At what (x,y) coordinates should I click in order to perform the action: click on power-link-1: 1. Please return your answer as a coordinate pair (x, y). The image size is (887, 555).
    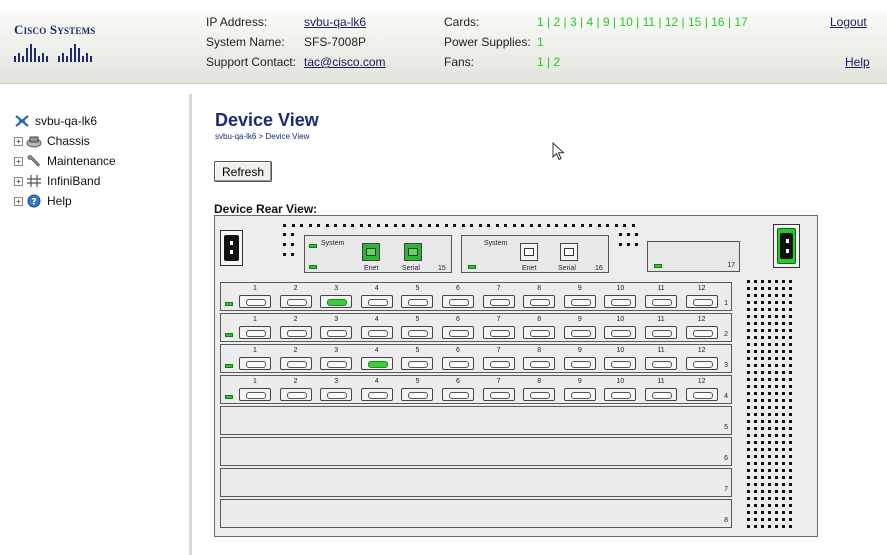
    Looking at the image, I should click on (540, 42).